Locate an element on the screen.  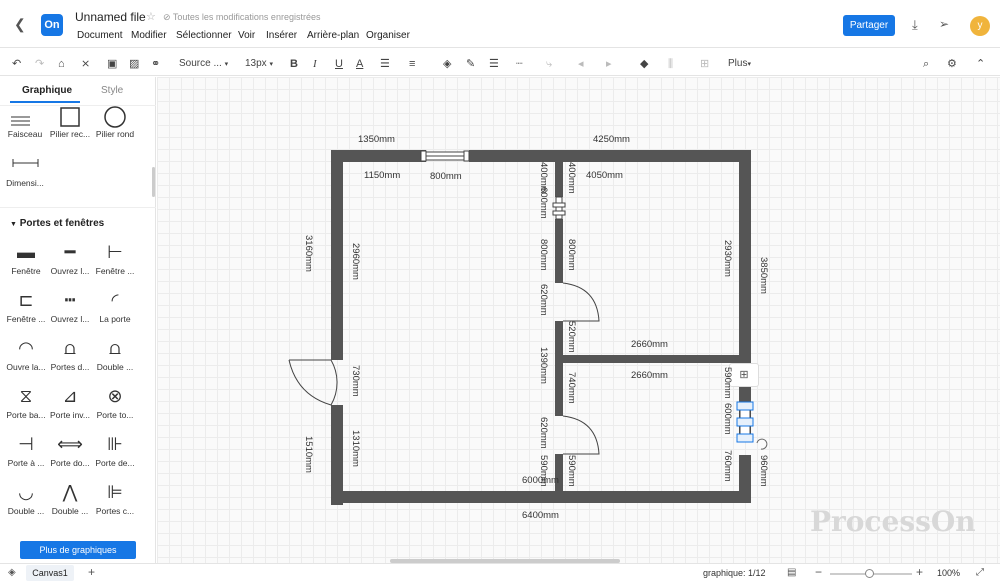
wall-left-upper is located at coordinates (337, 255).